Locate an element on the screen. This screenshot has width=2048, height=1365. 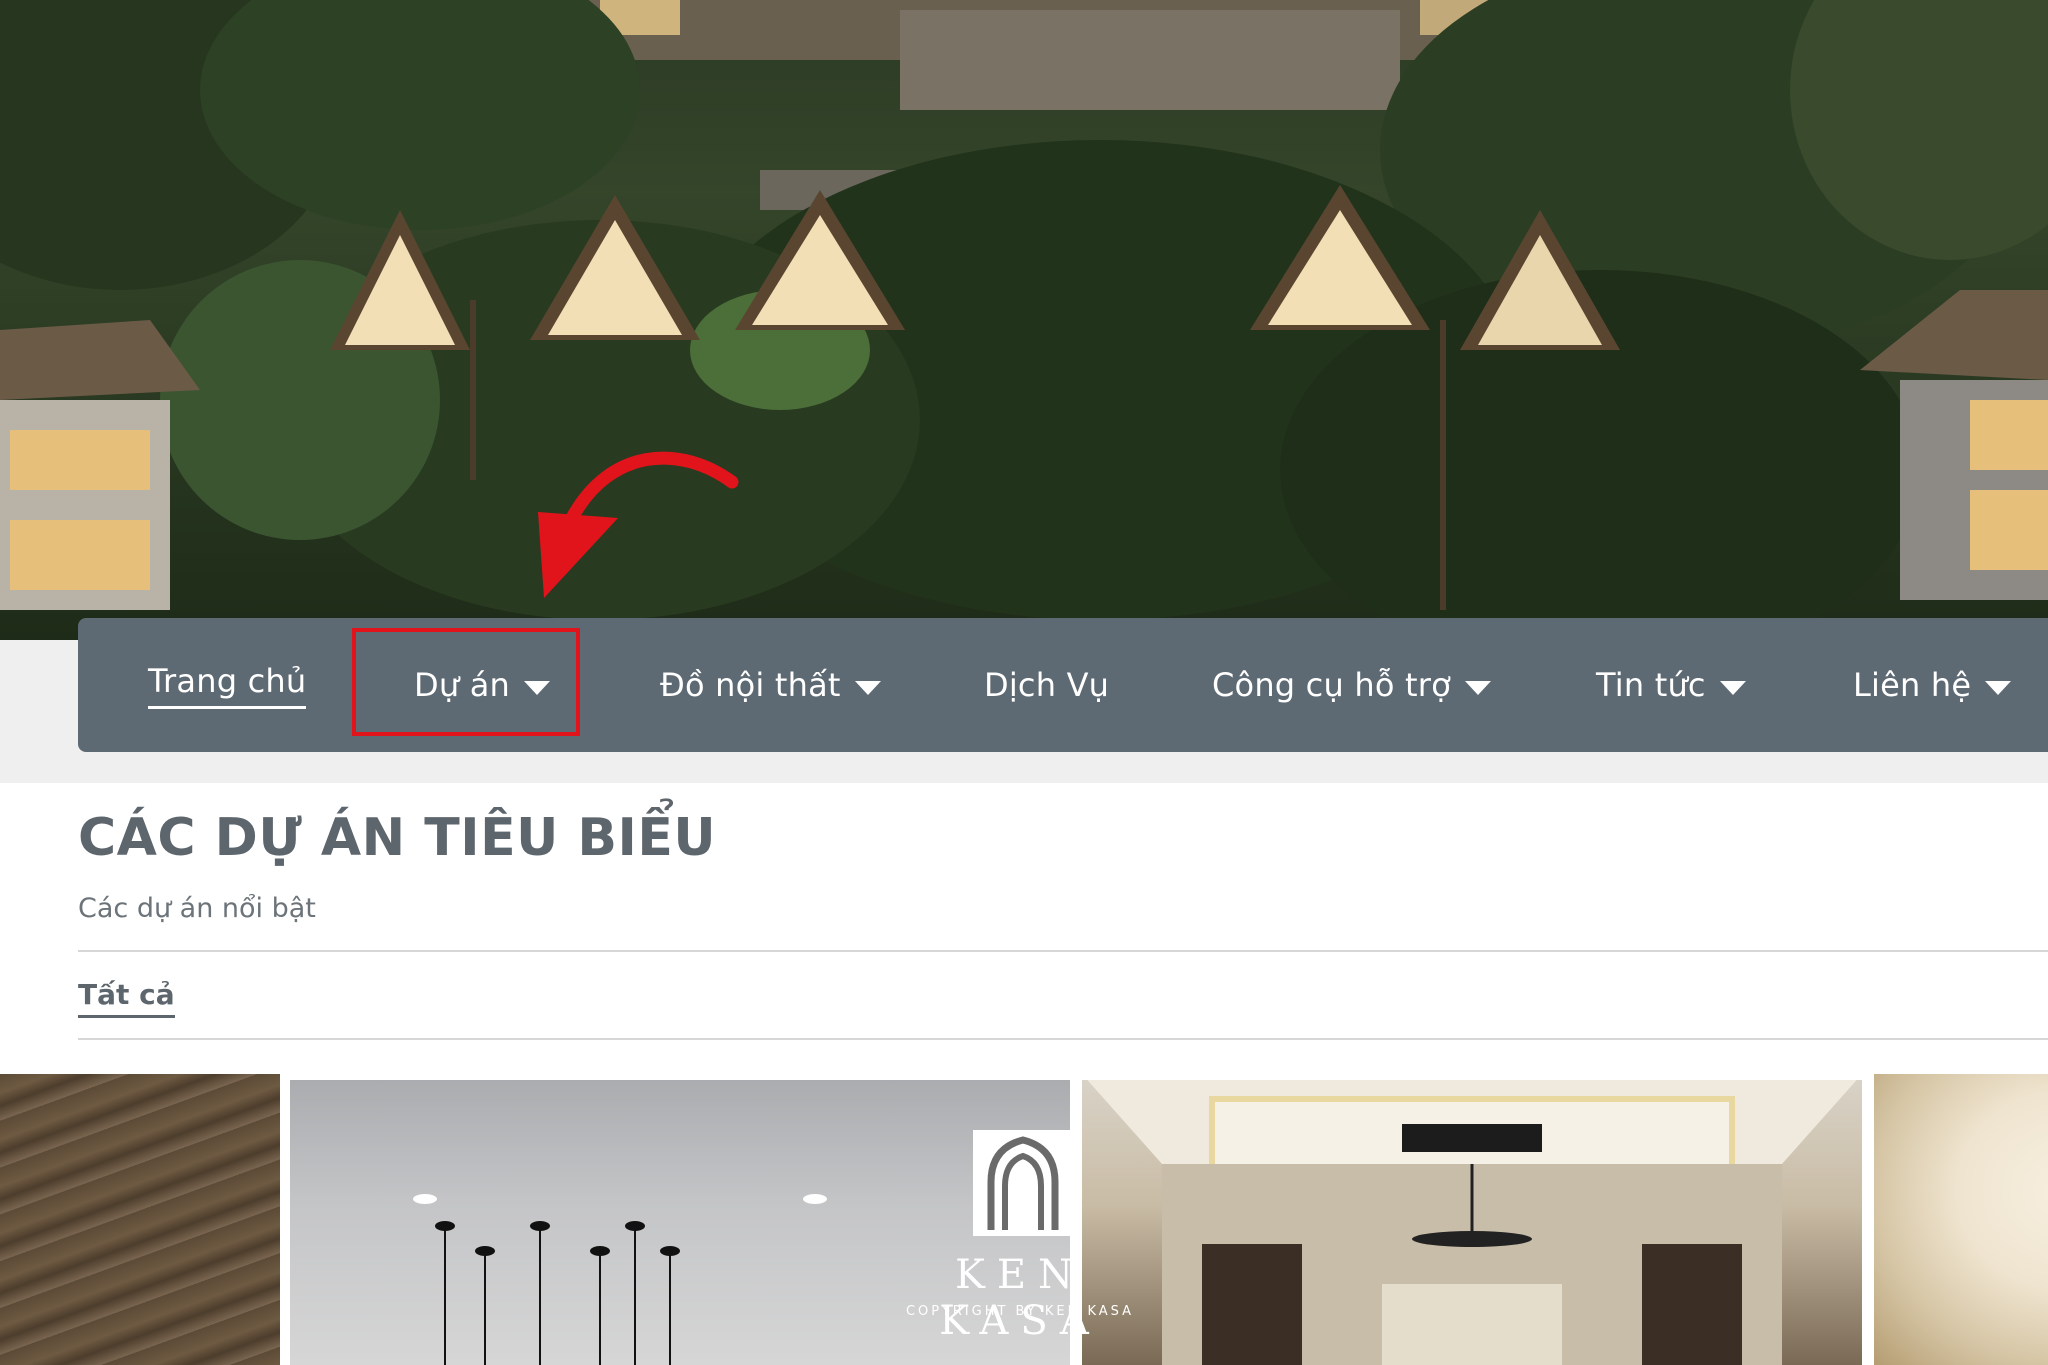
project-thumbnail-classic-interior is located at coordinates (1472, 1219).